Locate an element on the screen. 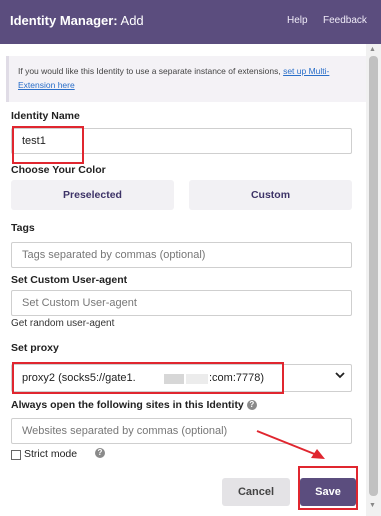 The image size is (381, 516). page-title: Identity Manager: Add is located at coordinates (77, 20).